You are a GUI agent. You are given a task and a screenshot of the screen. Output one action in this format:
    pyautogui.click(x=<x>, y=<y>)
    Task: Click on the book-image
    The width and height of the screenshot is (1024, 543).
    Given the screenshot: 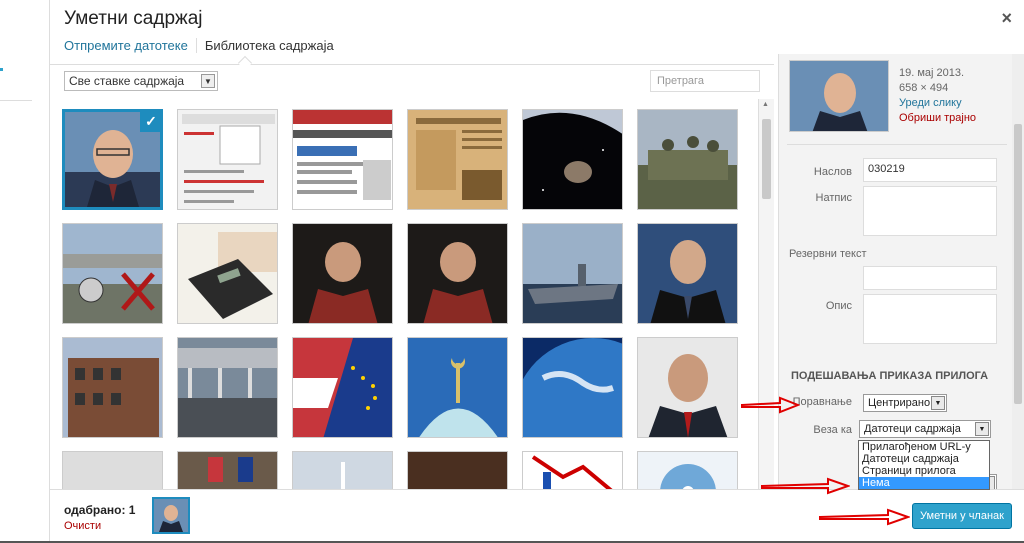 What is the action you would take?
    pyautogui.click(x=457, y=470)
    